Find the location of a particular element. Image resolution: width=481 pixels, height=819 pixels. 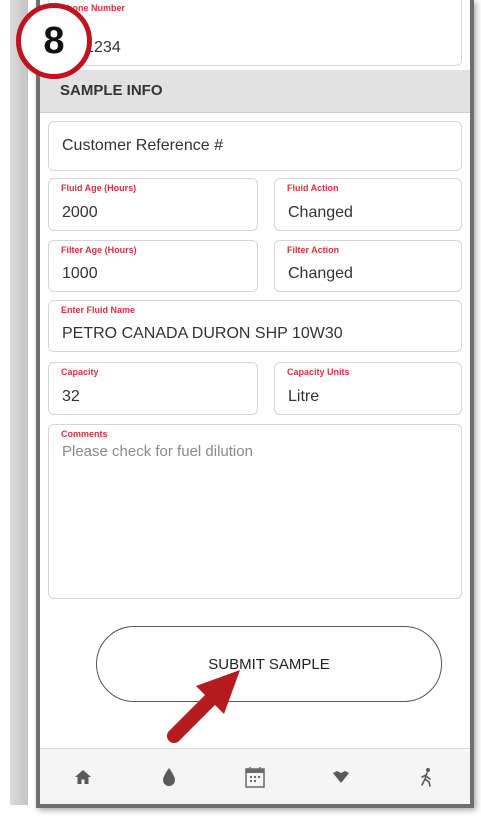

heart-icon is located at coordinates (341, 776).